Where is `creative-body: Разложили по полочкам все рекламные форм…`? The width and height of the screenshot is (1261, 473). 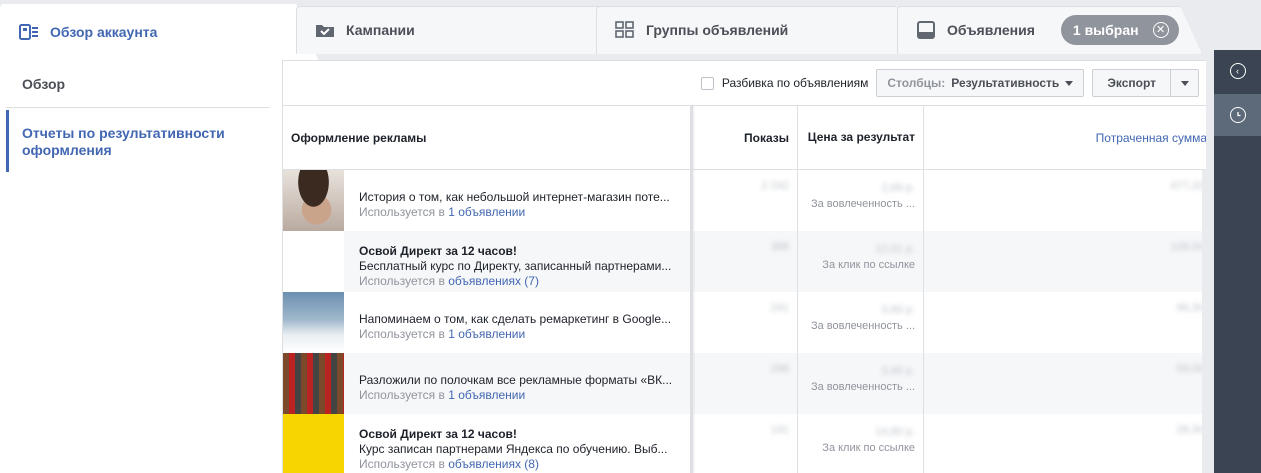 creative-body: Разложили по полочкам все рекламные форм… is located at coordinates (516, 380).